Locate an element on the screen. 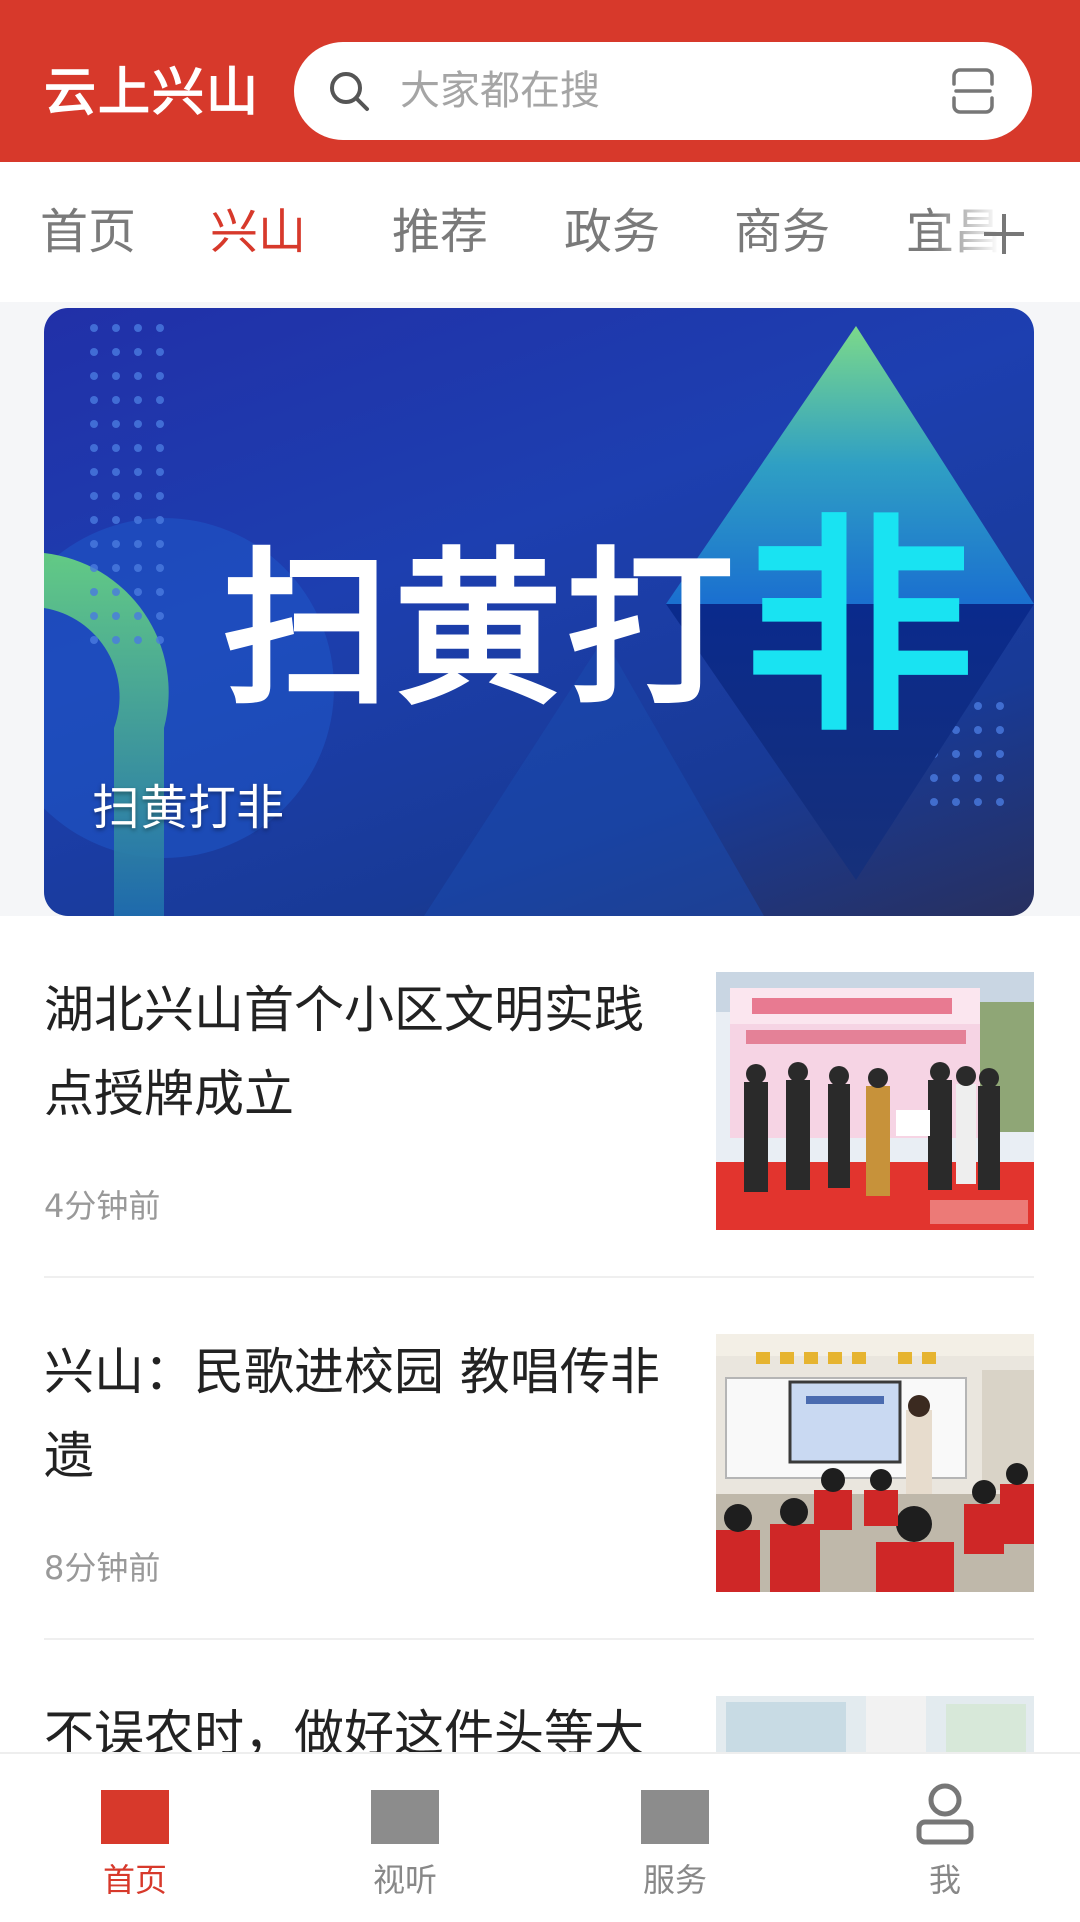 This screenshot has width=1080, height=1922. nav-home: 首页 is located at coordinates (135, 1838).